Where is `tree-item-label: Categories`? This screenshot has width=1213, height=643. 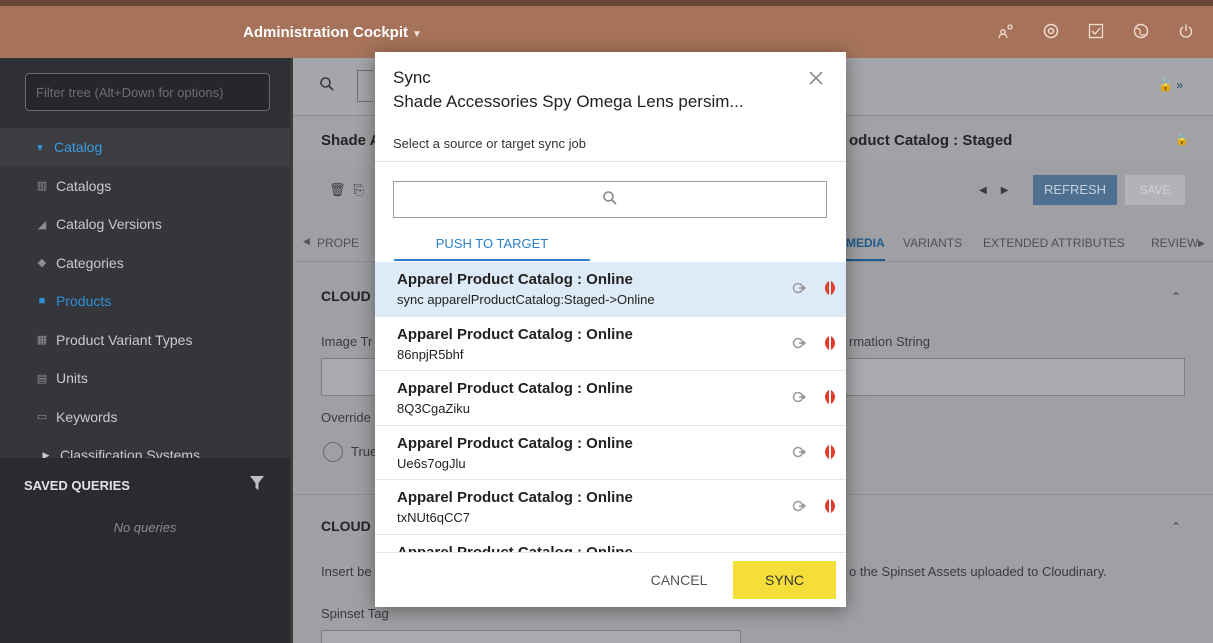 tree-item-label: Categories is located at coordinates (90, 262).